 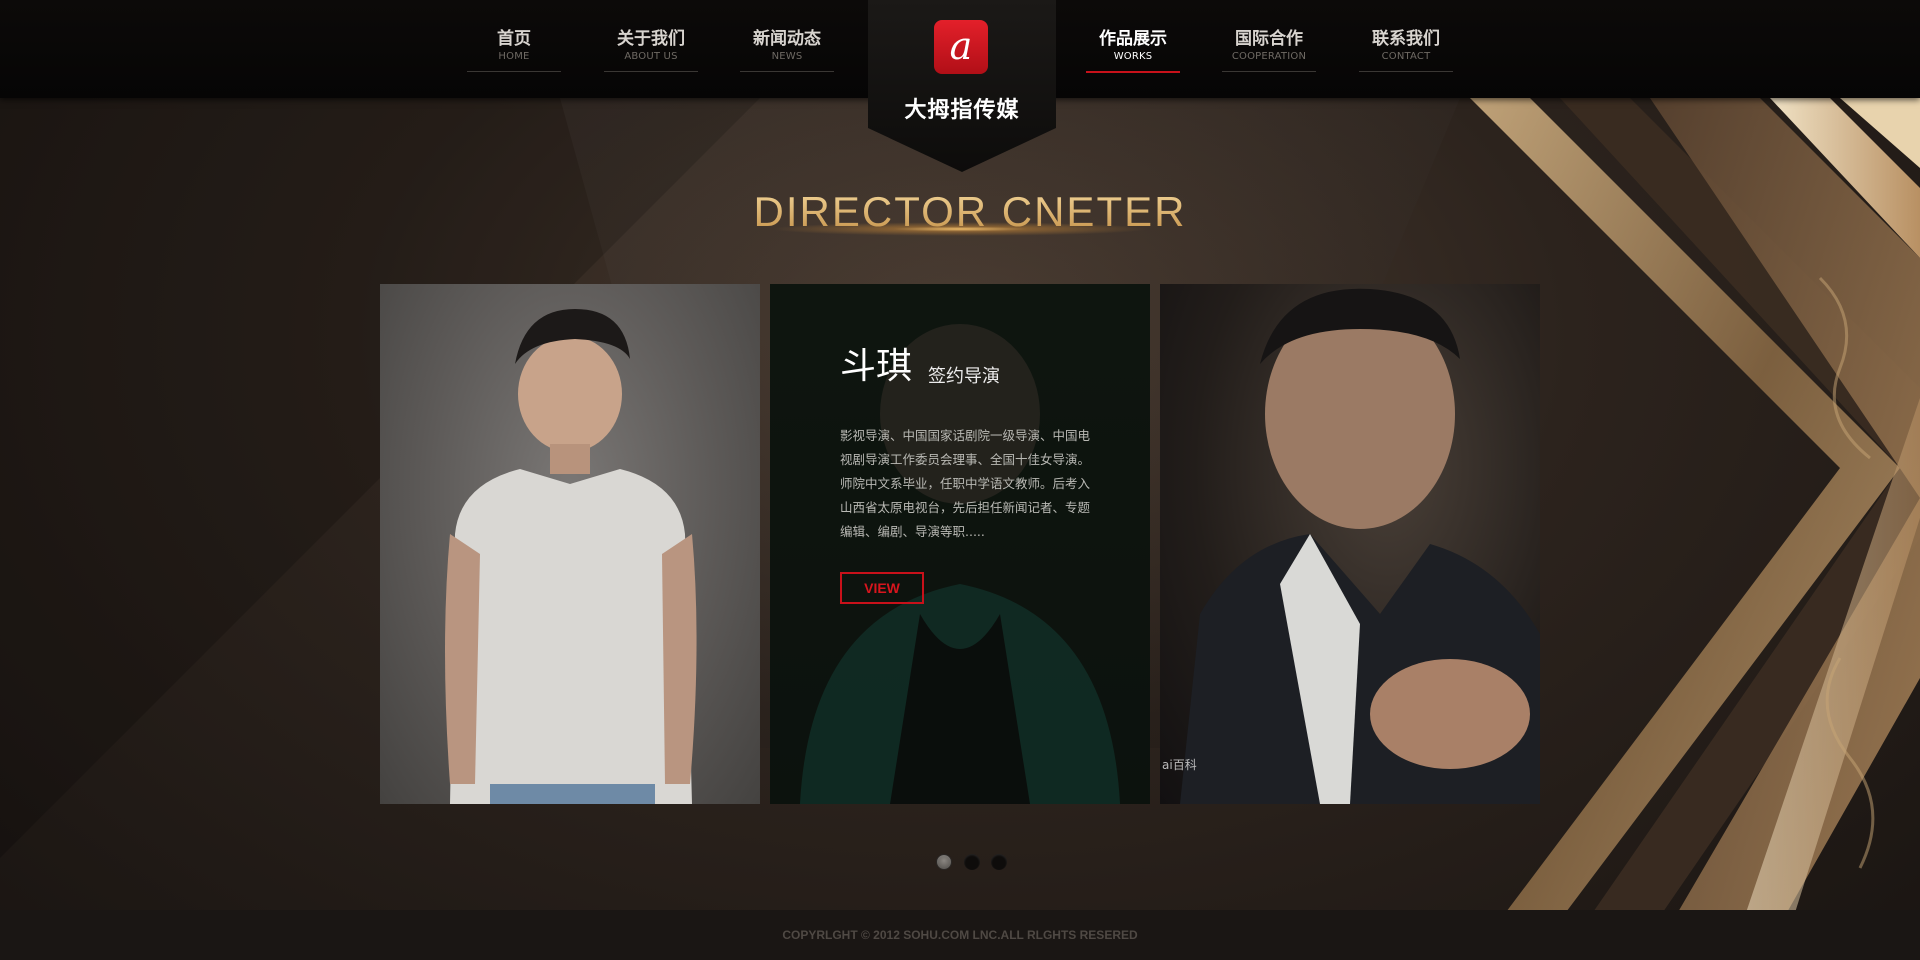 I want to click on nav-item-cooperation: 国际合作 COOPERATION, so click(x=1269, y=50).